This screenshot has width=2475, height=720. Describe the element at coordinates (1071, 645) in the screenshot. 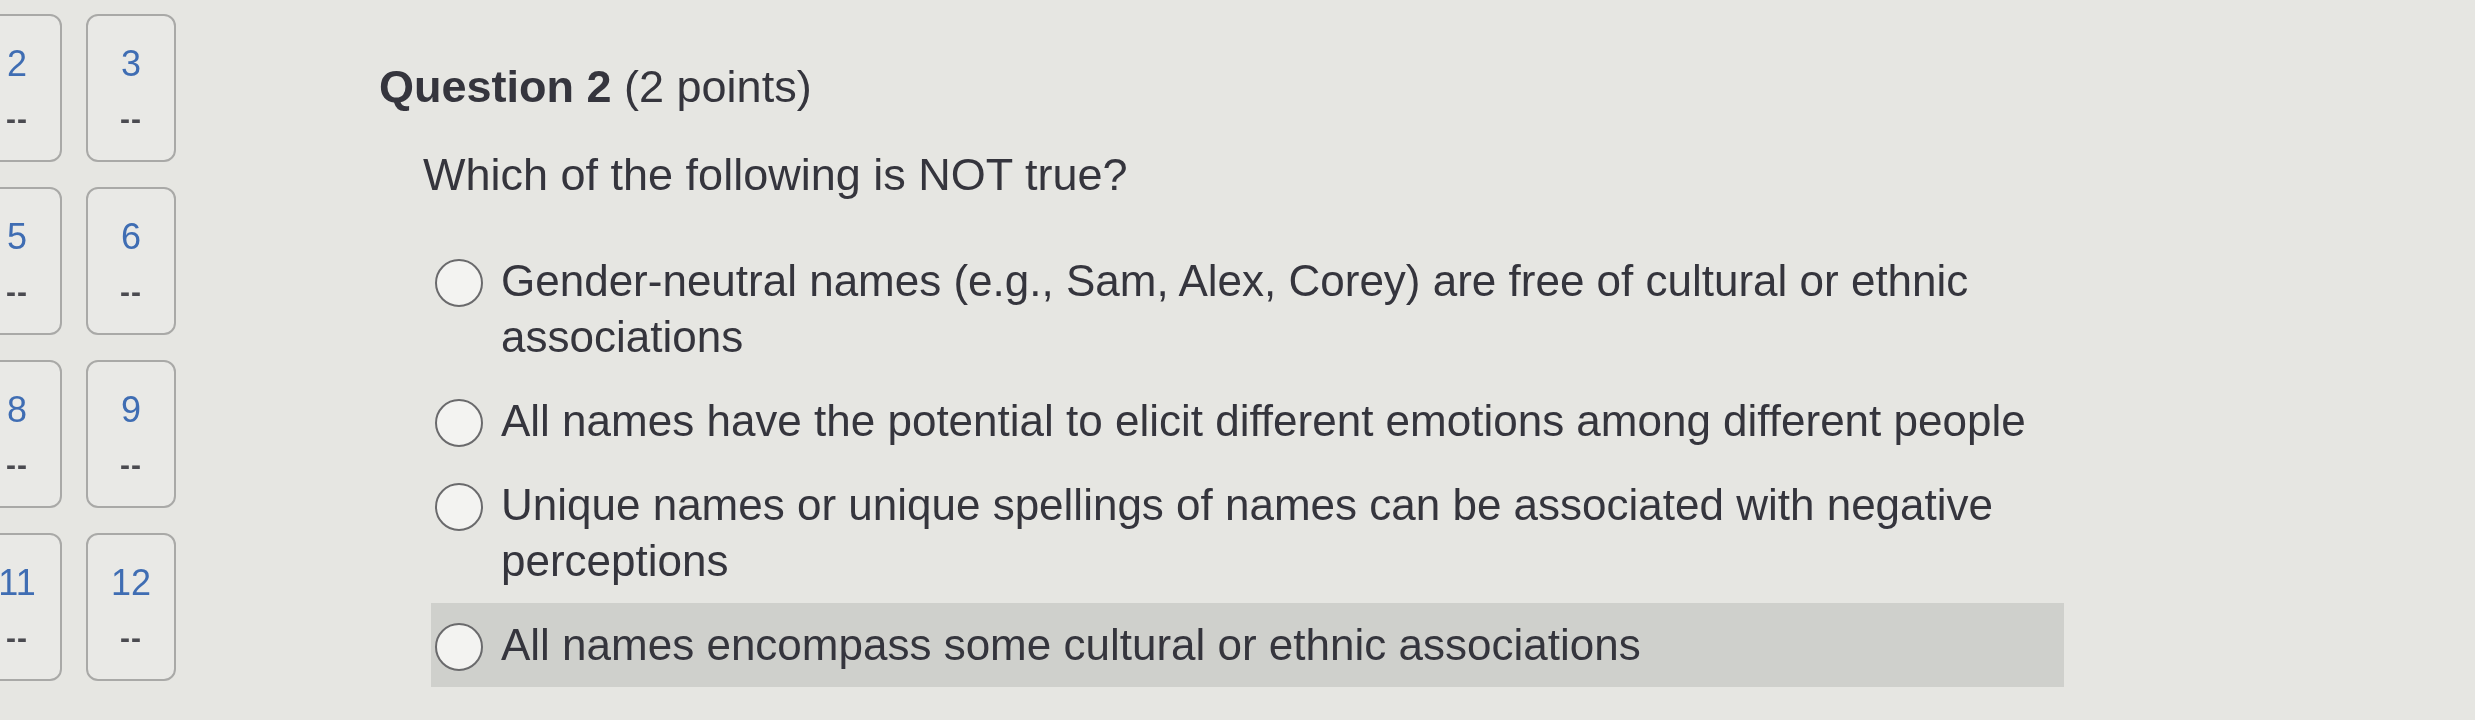

I see `option-text: All names encompass some cultural or ethnic associations` at that location.